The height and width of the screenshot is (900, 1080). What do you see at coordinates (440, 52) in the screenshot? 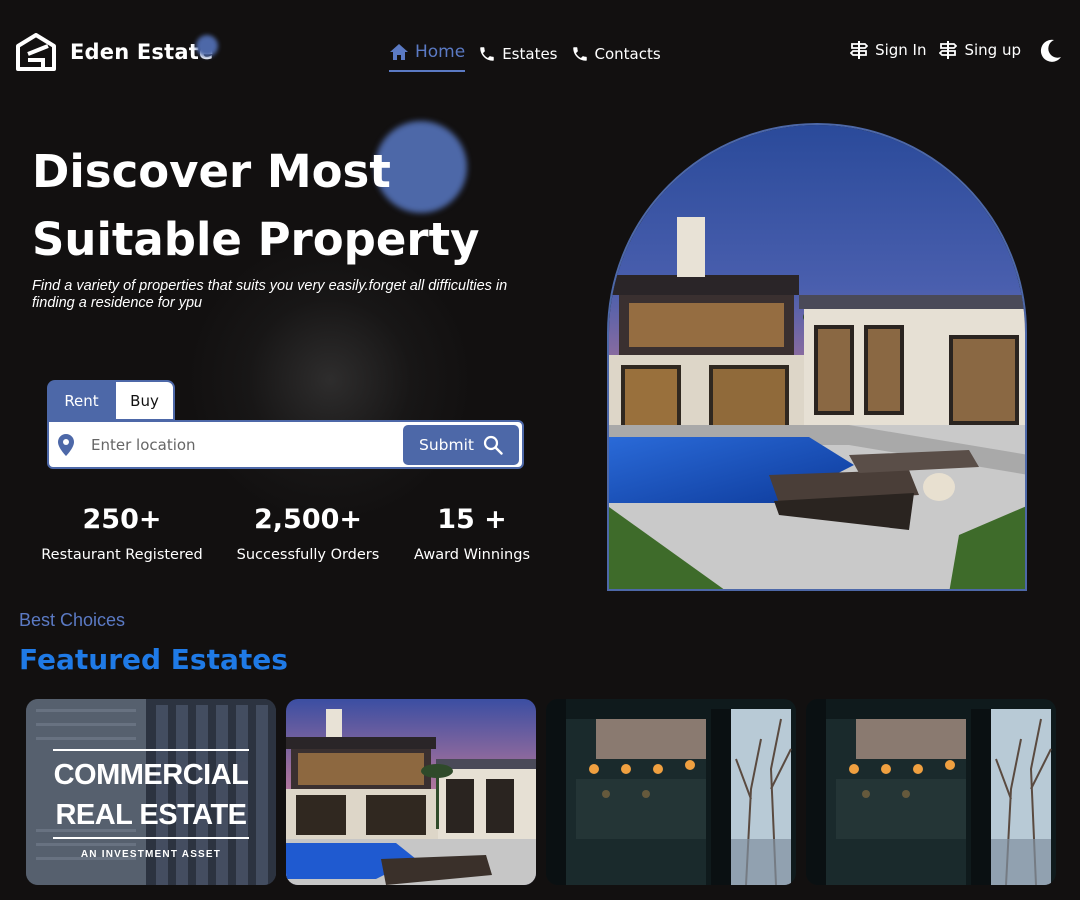
I see `nav-link-label: Home` at bounding box center [440, 52].